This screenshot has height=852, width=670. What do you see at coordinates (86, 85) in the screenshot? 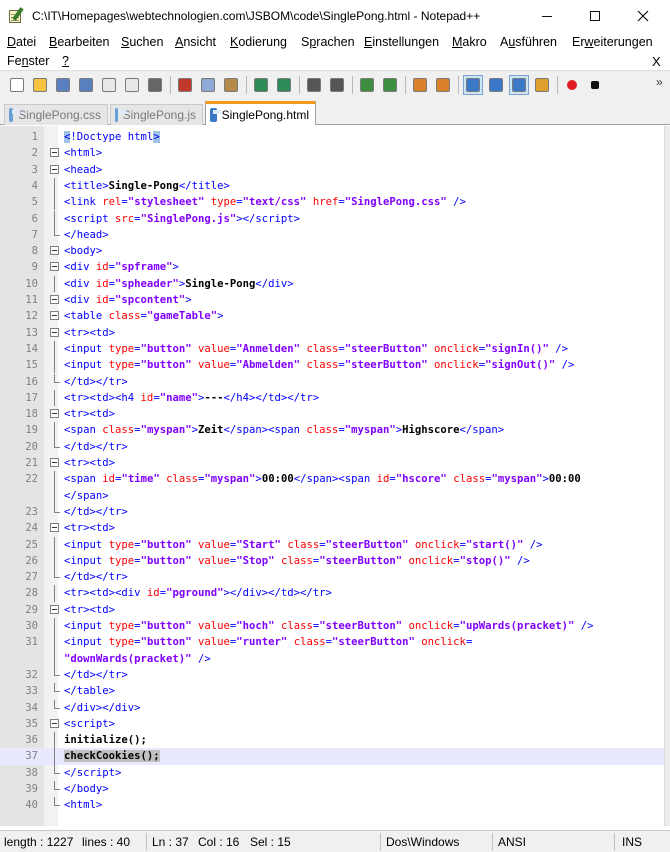
I see `save-all-icon` at bounding box center [86, 85].